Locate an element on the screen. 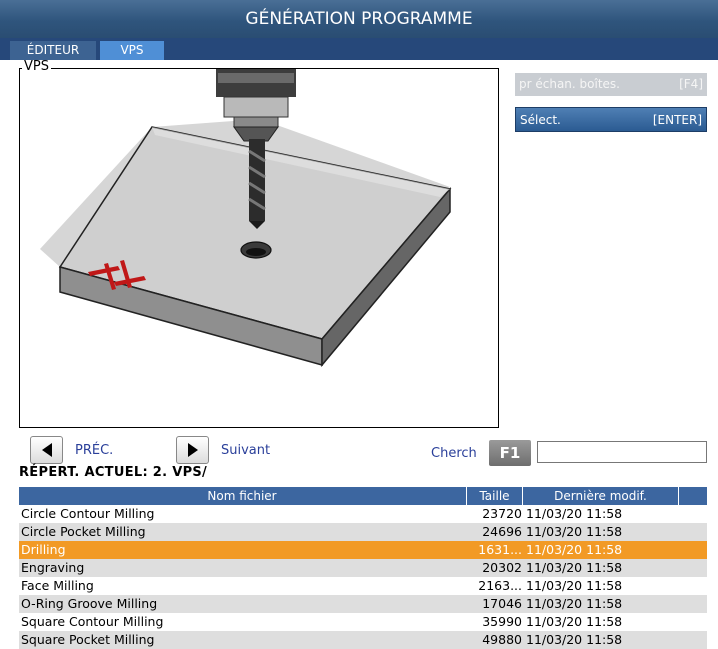 This screenshot has width=718, height=649. preview-legend: VPS is located at coordinates (36, 66).